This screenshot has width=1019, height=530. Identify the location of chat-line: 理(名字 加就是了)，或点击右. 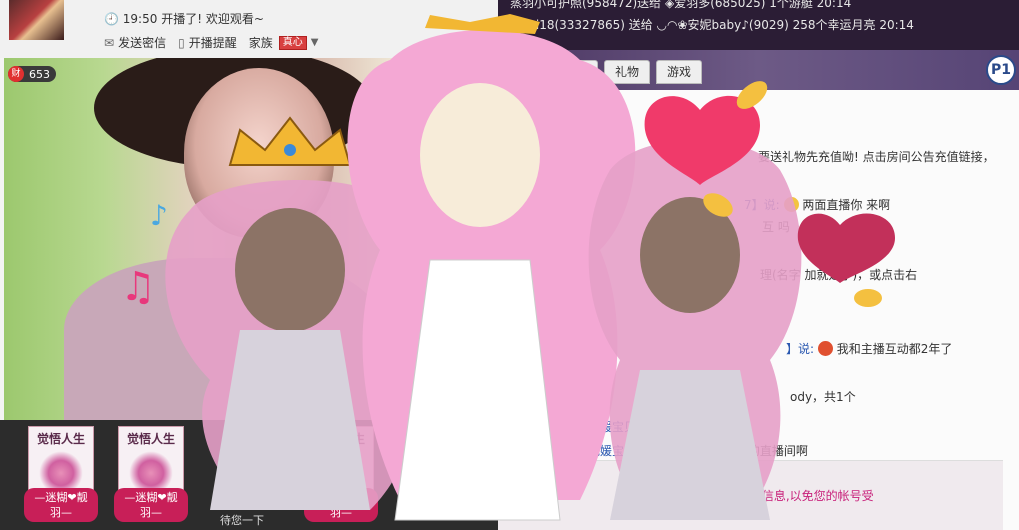
(839, 275).